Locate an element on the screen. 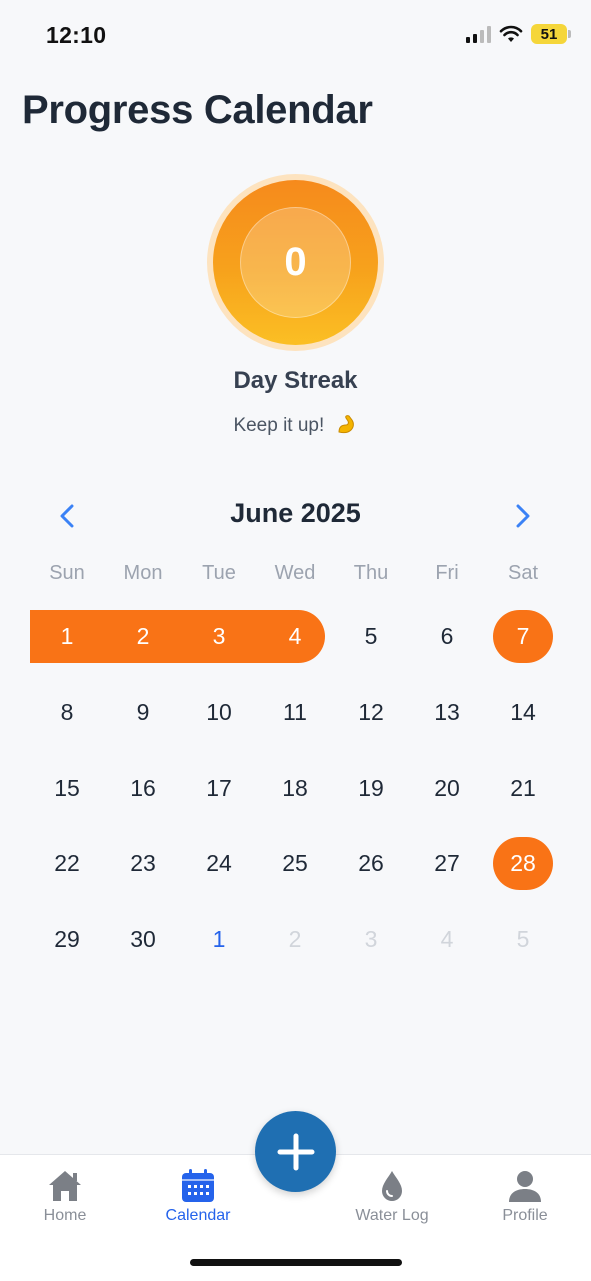 Image resolution: width=591 pixels, height=1281 pixels. weekday-label: Fri is located at coordinates (447, 573).